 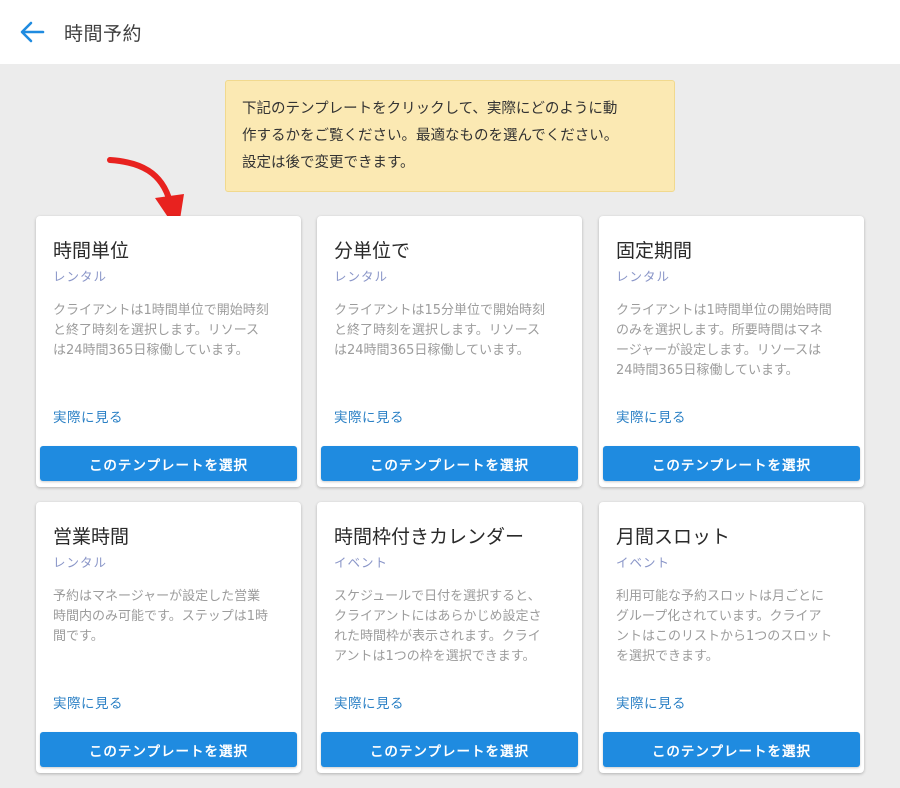 I want to click on description-line: クライアントにはあらかじめ設定さ, so click(x=438, y=616).